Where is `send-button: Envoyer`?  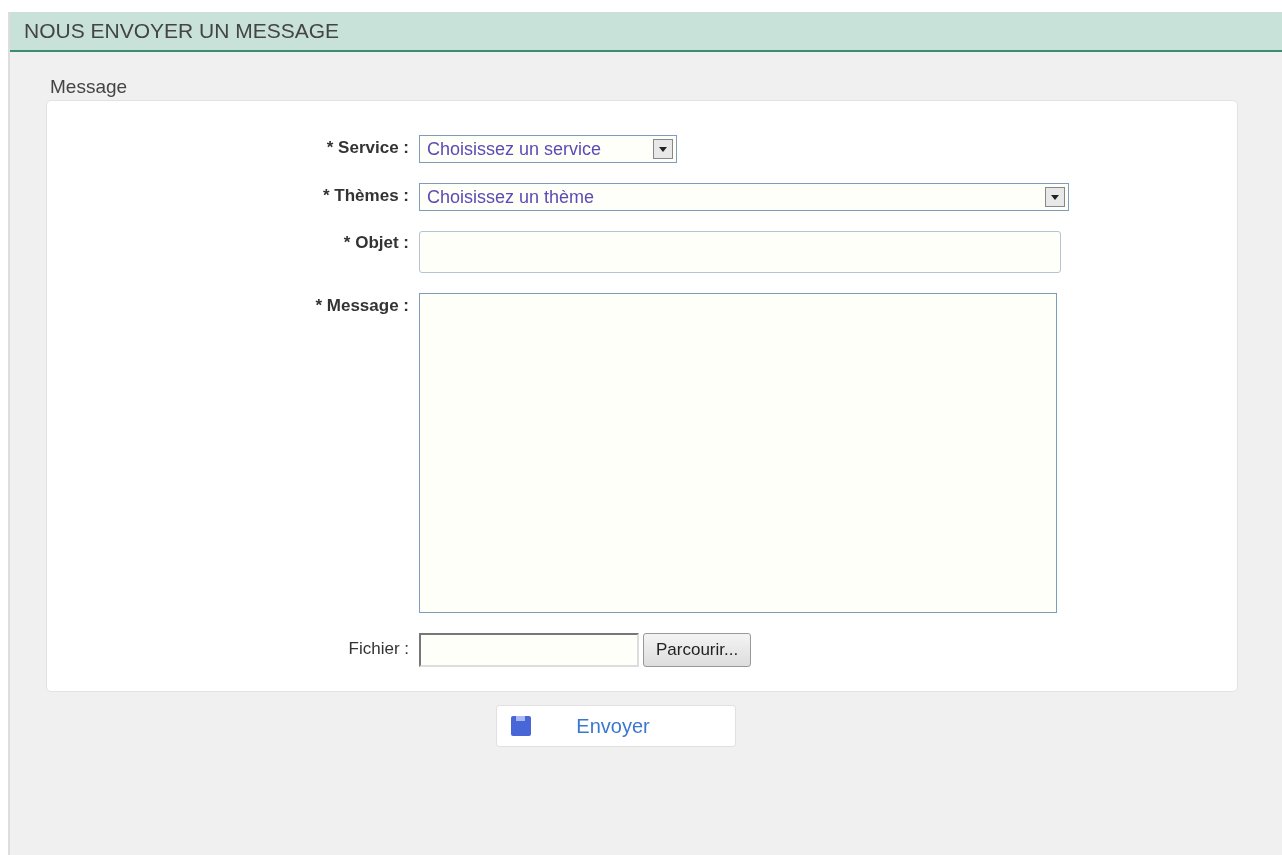
send-button: Envoyer is located at coordinates (616, 726).